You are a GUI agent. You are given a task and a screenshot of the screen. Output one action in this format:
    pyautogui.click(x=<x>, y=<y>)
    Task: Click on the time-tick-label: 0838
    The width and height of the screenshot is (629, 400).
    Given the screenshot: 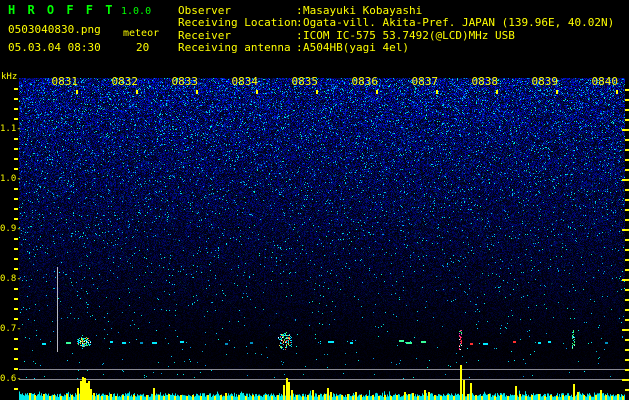 What is the action you would take?
    pyautogui.click(x=485, y=81)
    